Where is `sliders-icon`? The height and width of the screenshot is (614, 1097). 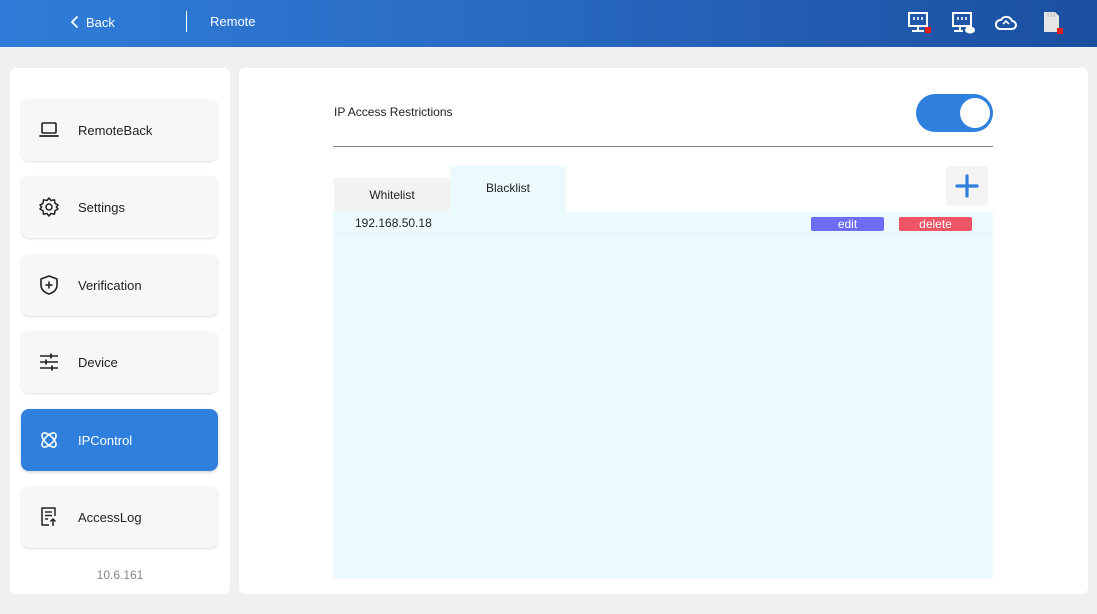
sliders-icon is located at coordinates (49, 362).